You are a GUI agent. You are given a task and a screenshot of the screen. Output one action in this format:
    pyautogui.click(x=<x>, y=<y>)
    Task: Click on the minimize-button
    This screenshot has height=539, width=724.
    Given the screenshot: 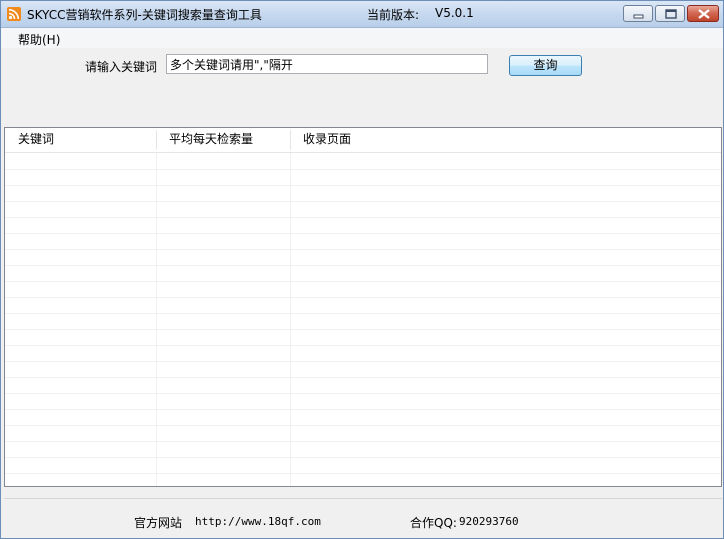 What is the action you would take?
    pyautogui.click(x=638, y=13)
    